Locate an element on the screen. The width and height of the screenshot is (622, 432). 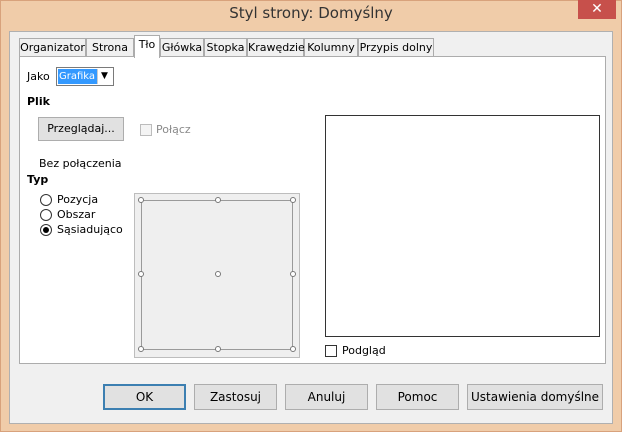
position-top-left is located at coordinates (141, 200).